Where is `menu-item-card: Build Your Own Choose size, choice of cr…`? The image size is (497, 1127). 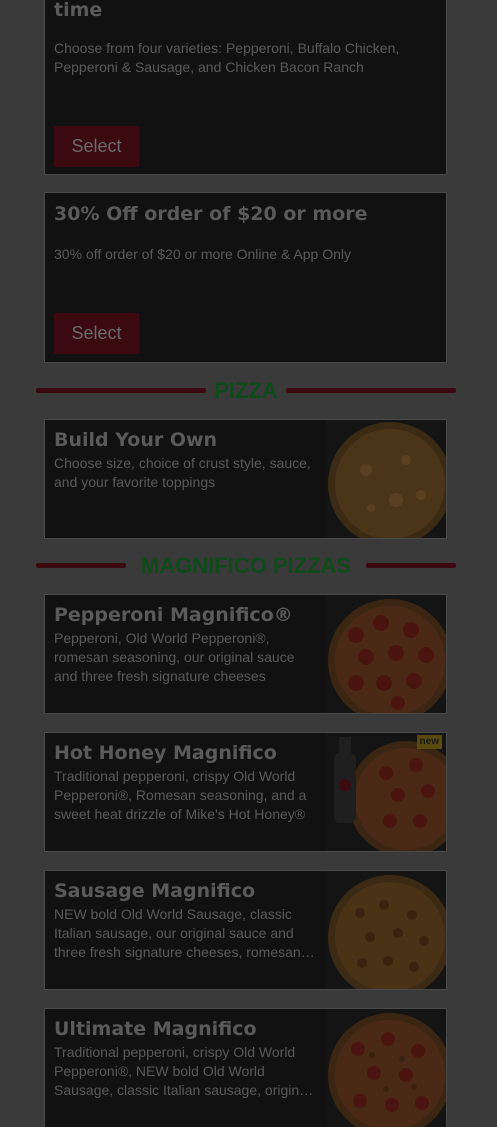 menu-item-card: Build Your Own Choose size, choice of cr… is located at coordinates (245, 479).